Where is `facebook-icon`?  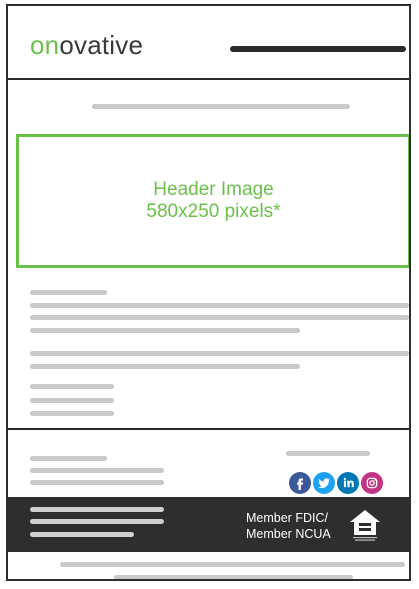
facebook-icon is located at coordinates (300, 483).